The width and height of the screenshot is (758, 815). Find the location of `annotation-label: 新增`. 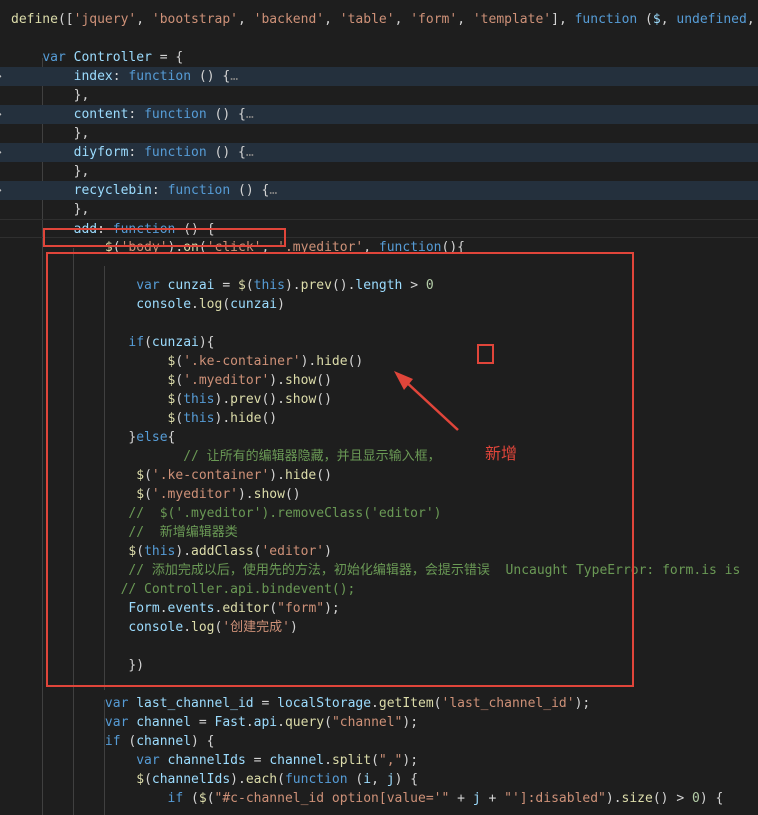

annotation-label: 新增 is located at coordinates (501, 453).